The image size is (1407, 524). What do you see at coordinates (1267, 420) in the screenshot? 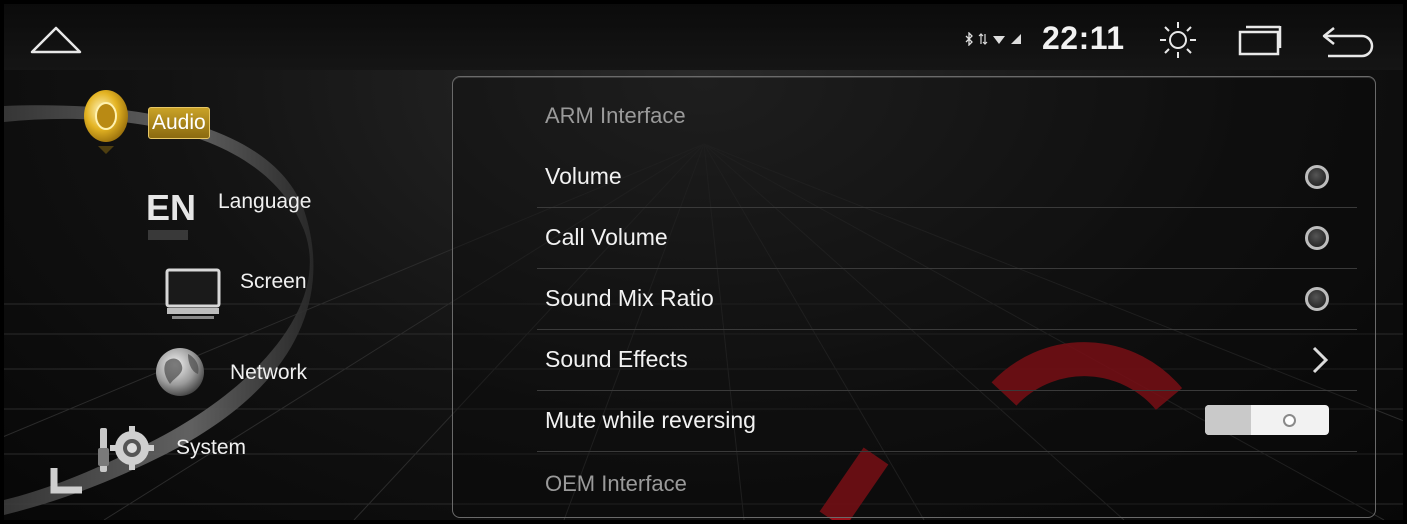
I see `mute-toggle` at bounding box center [1267, 420].